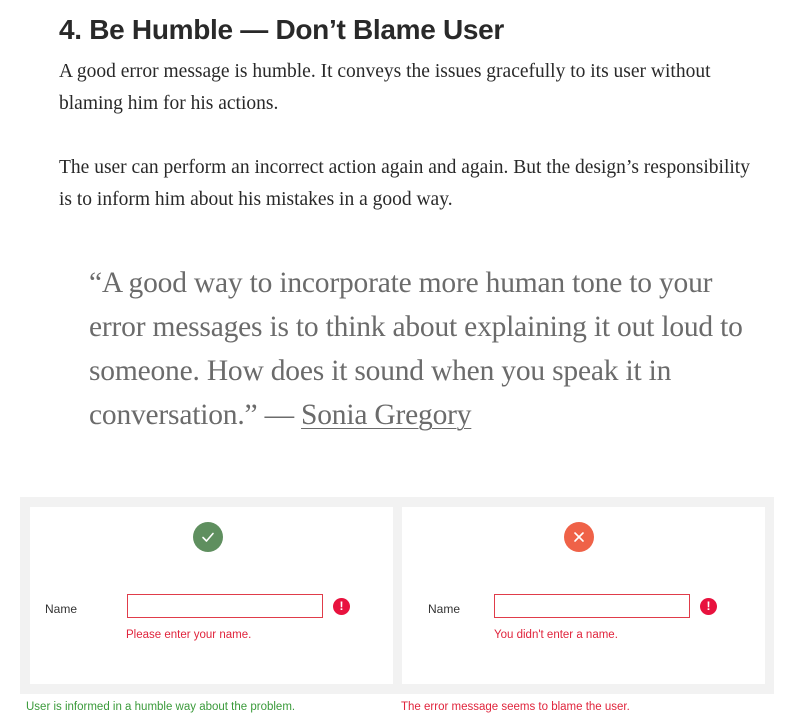 The image size is (789, 725). I want to click on x-icon, so click(579, 537).